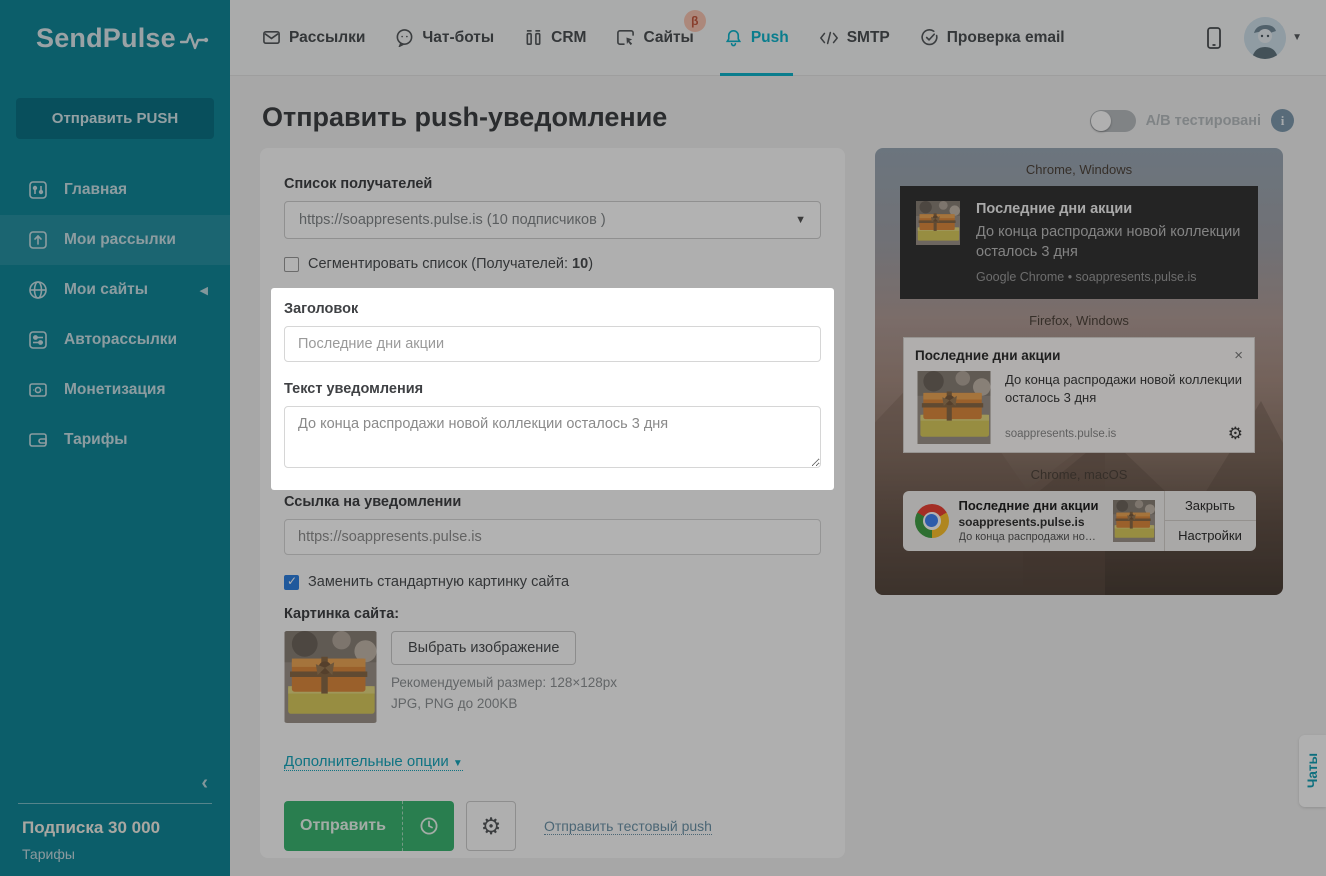 The image size is (1326, 876). Describe the element at coordinates (626, 38) in the screenshot. I see `sites-icon` at that location.